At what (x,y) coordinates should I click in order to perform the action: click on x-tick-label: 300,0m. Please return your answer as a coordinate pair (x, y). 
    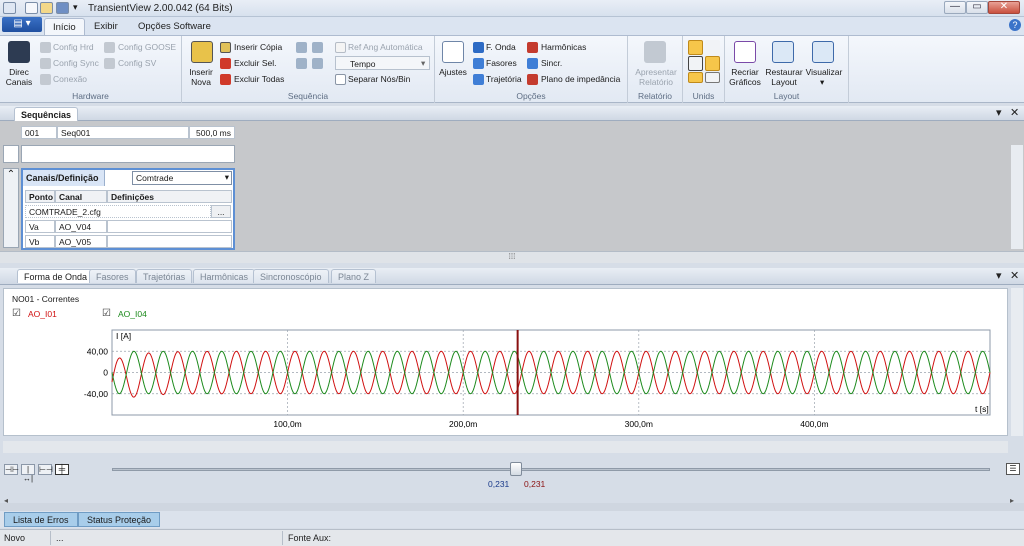
    Looking at the image, I should click on (639, 424).